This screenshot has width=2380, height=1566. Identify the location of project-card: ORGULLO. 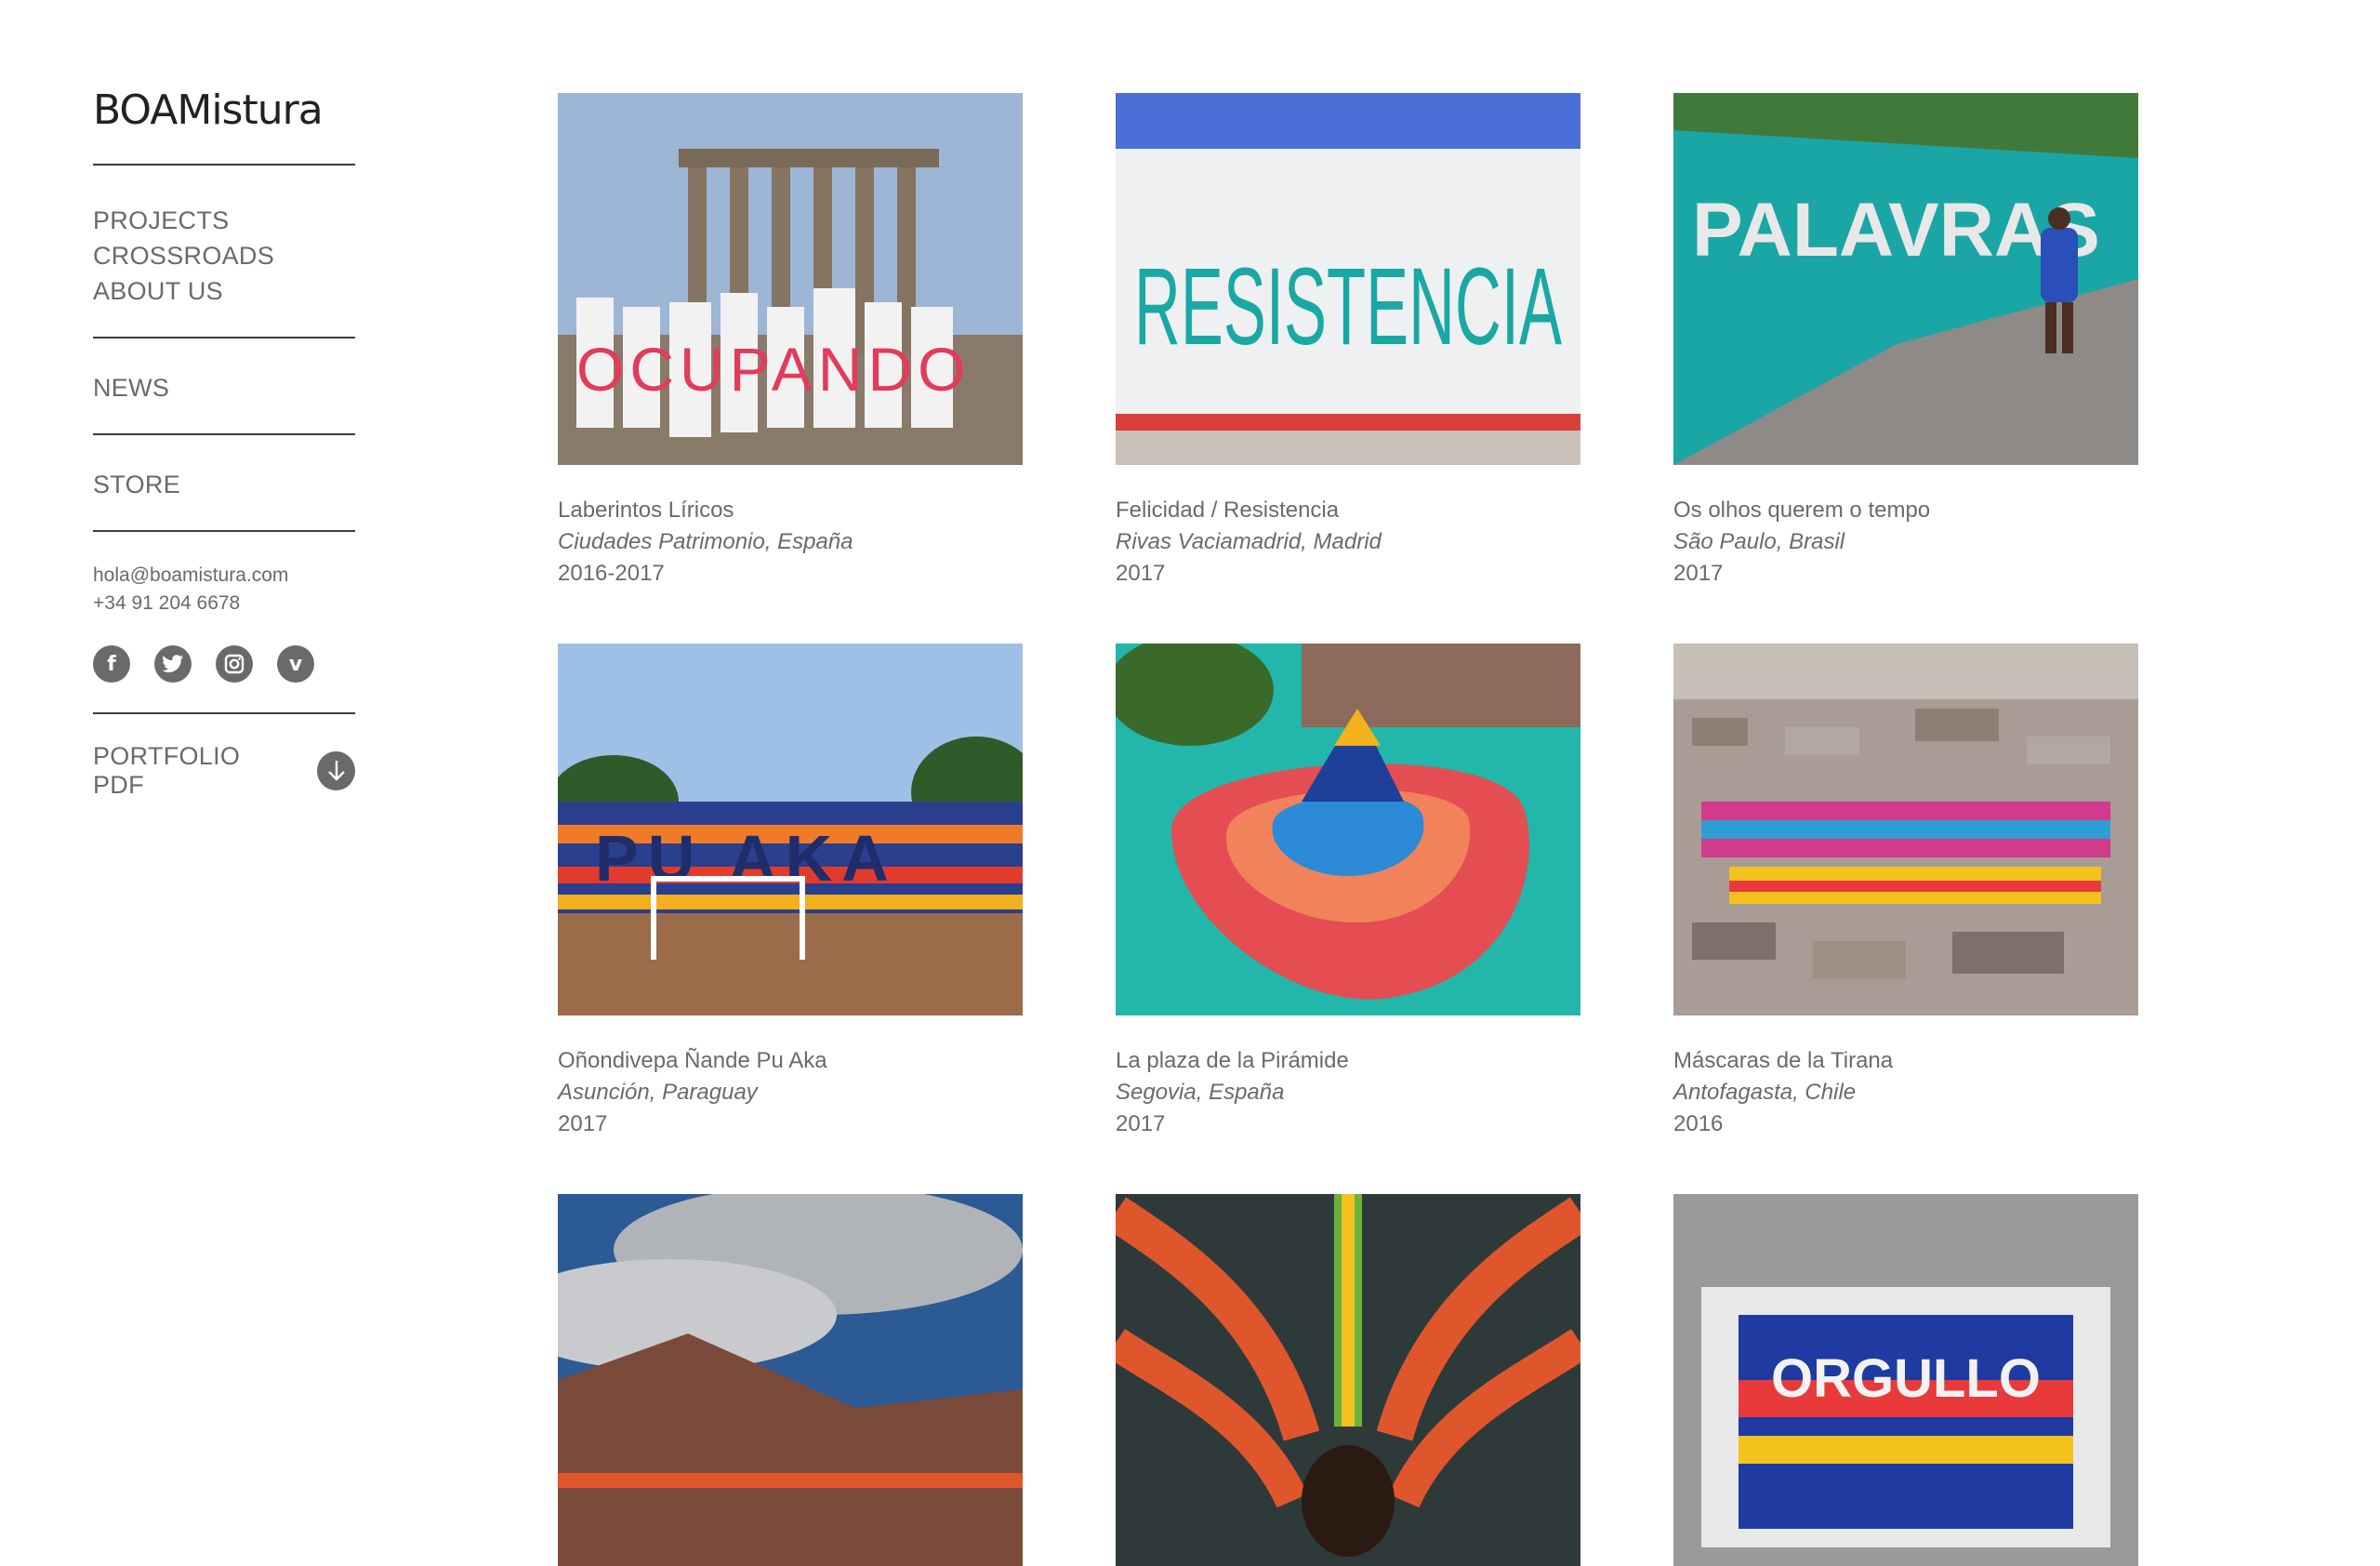
(1905, 1380).